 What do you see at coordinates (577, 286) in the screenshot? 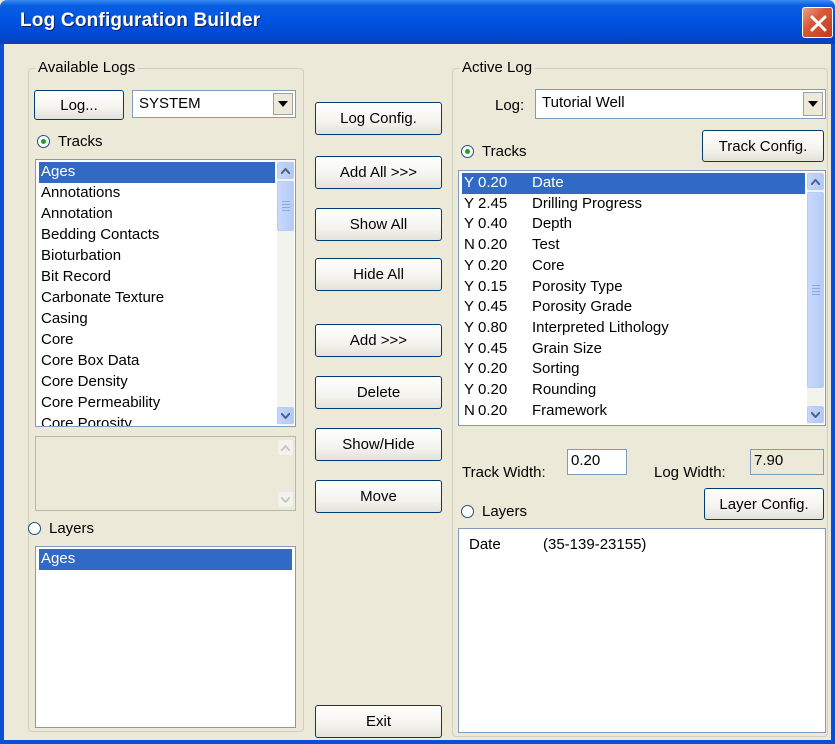
I see `track-name: Porosity Type` at bounding box center [577, 286].